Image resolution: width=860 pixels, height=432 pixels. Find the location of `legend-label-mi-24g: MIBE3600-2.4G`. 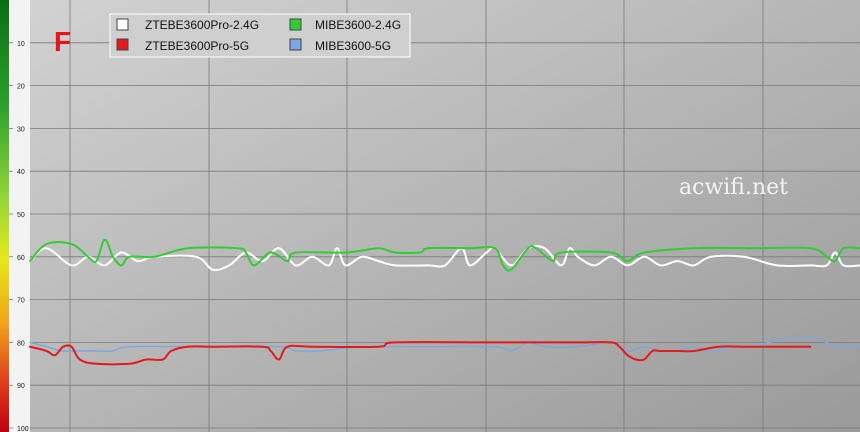

legend-label-mi-24g: MIBE3600-2.4G is located at coordinates (358, 25).